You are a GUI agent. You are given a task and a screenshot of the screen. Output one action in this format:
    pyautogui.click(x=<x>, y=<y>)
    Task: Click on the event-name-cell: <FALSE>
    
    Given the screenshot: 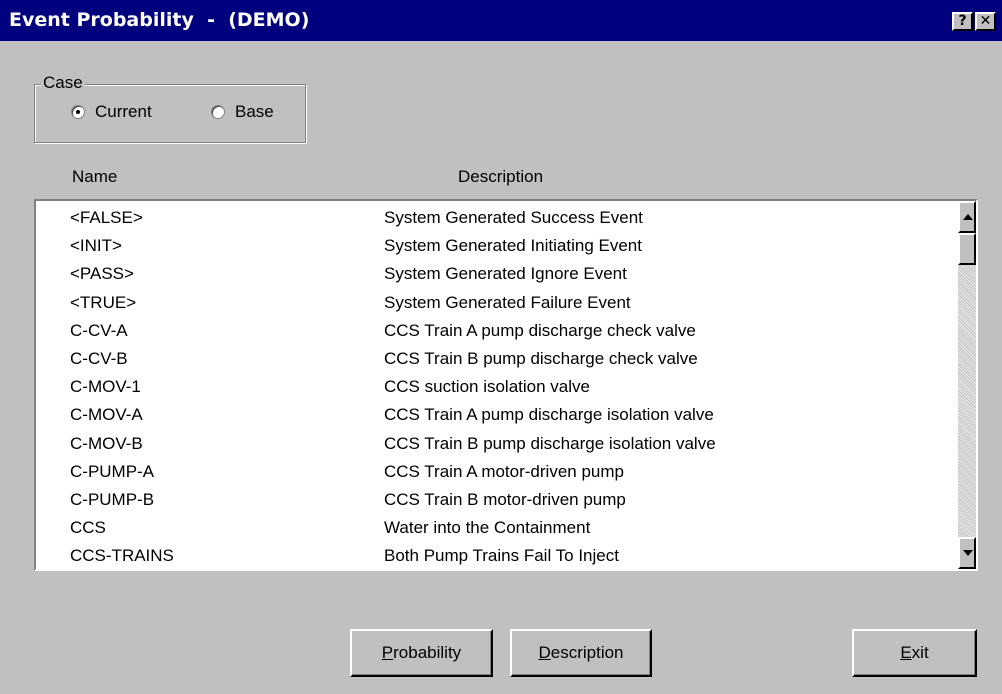 What is the action you would take?
    pyautogui.click(x=106, y=217)
    